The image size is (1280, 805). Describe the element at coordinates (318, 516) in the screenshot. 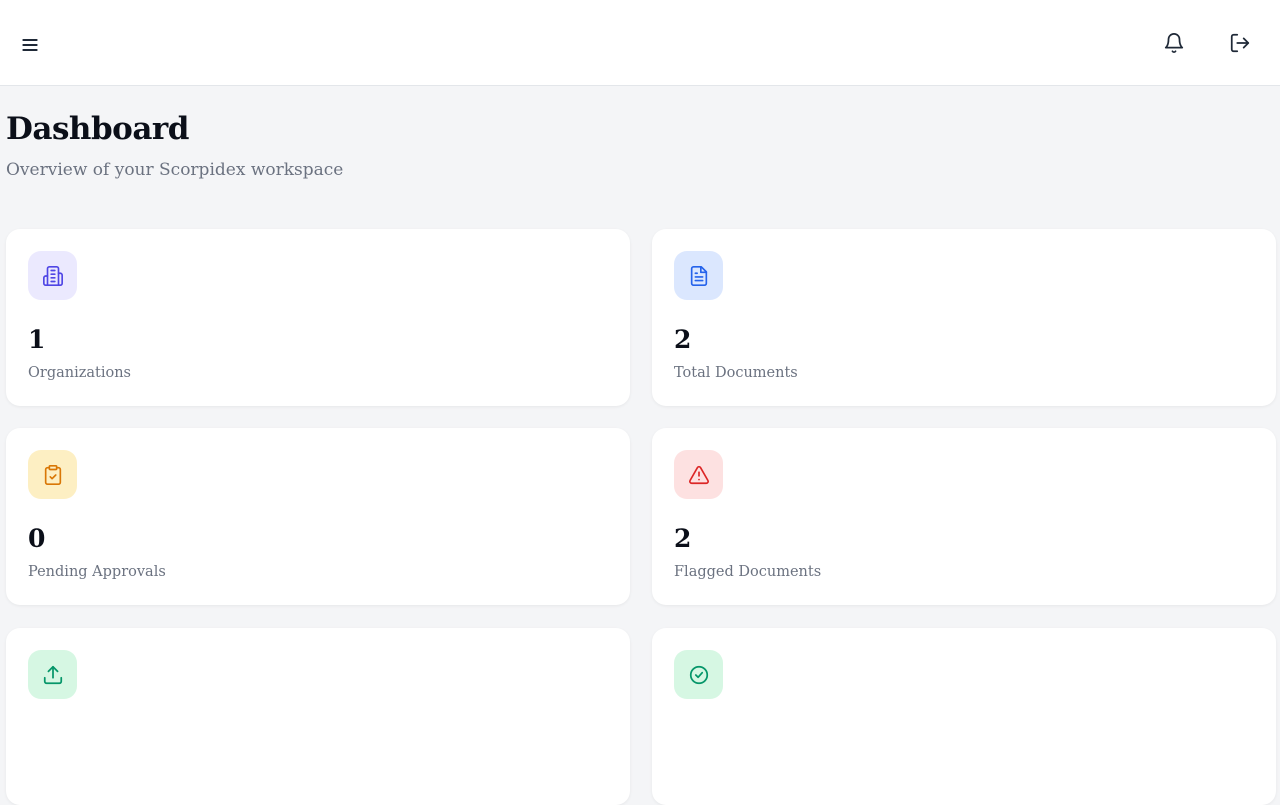

I see `stat-card-pending-approvals: 0 Pending Approvals` at that location.